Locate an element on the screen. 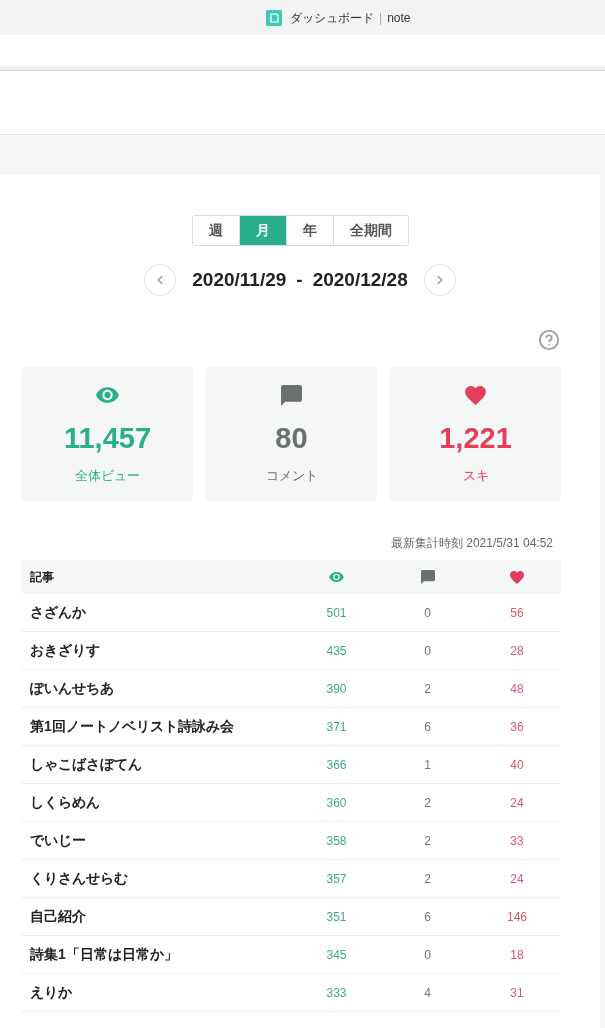  article-title-link: くりさんせらむ is located at coordinates (79, 878).